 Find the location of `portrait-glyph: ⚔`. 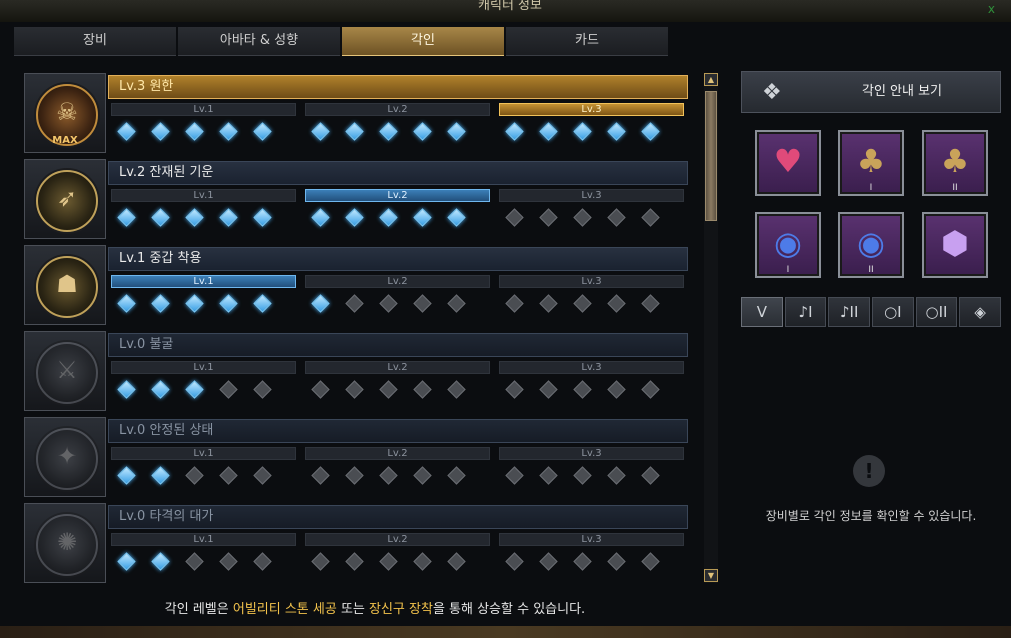

portrait-glyph: ⚔ is located at coordinates (67, 370).